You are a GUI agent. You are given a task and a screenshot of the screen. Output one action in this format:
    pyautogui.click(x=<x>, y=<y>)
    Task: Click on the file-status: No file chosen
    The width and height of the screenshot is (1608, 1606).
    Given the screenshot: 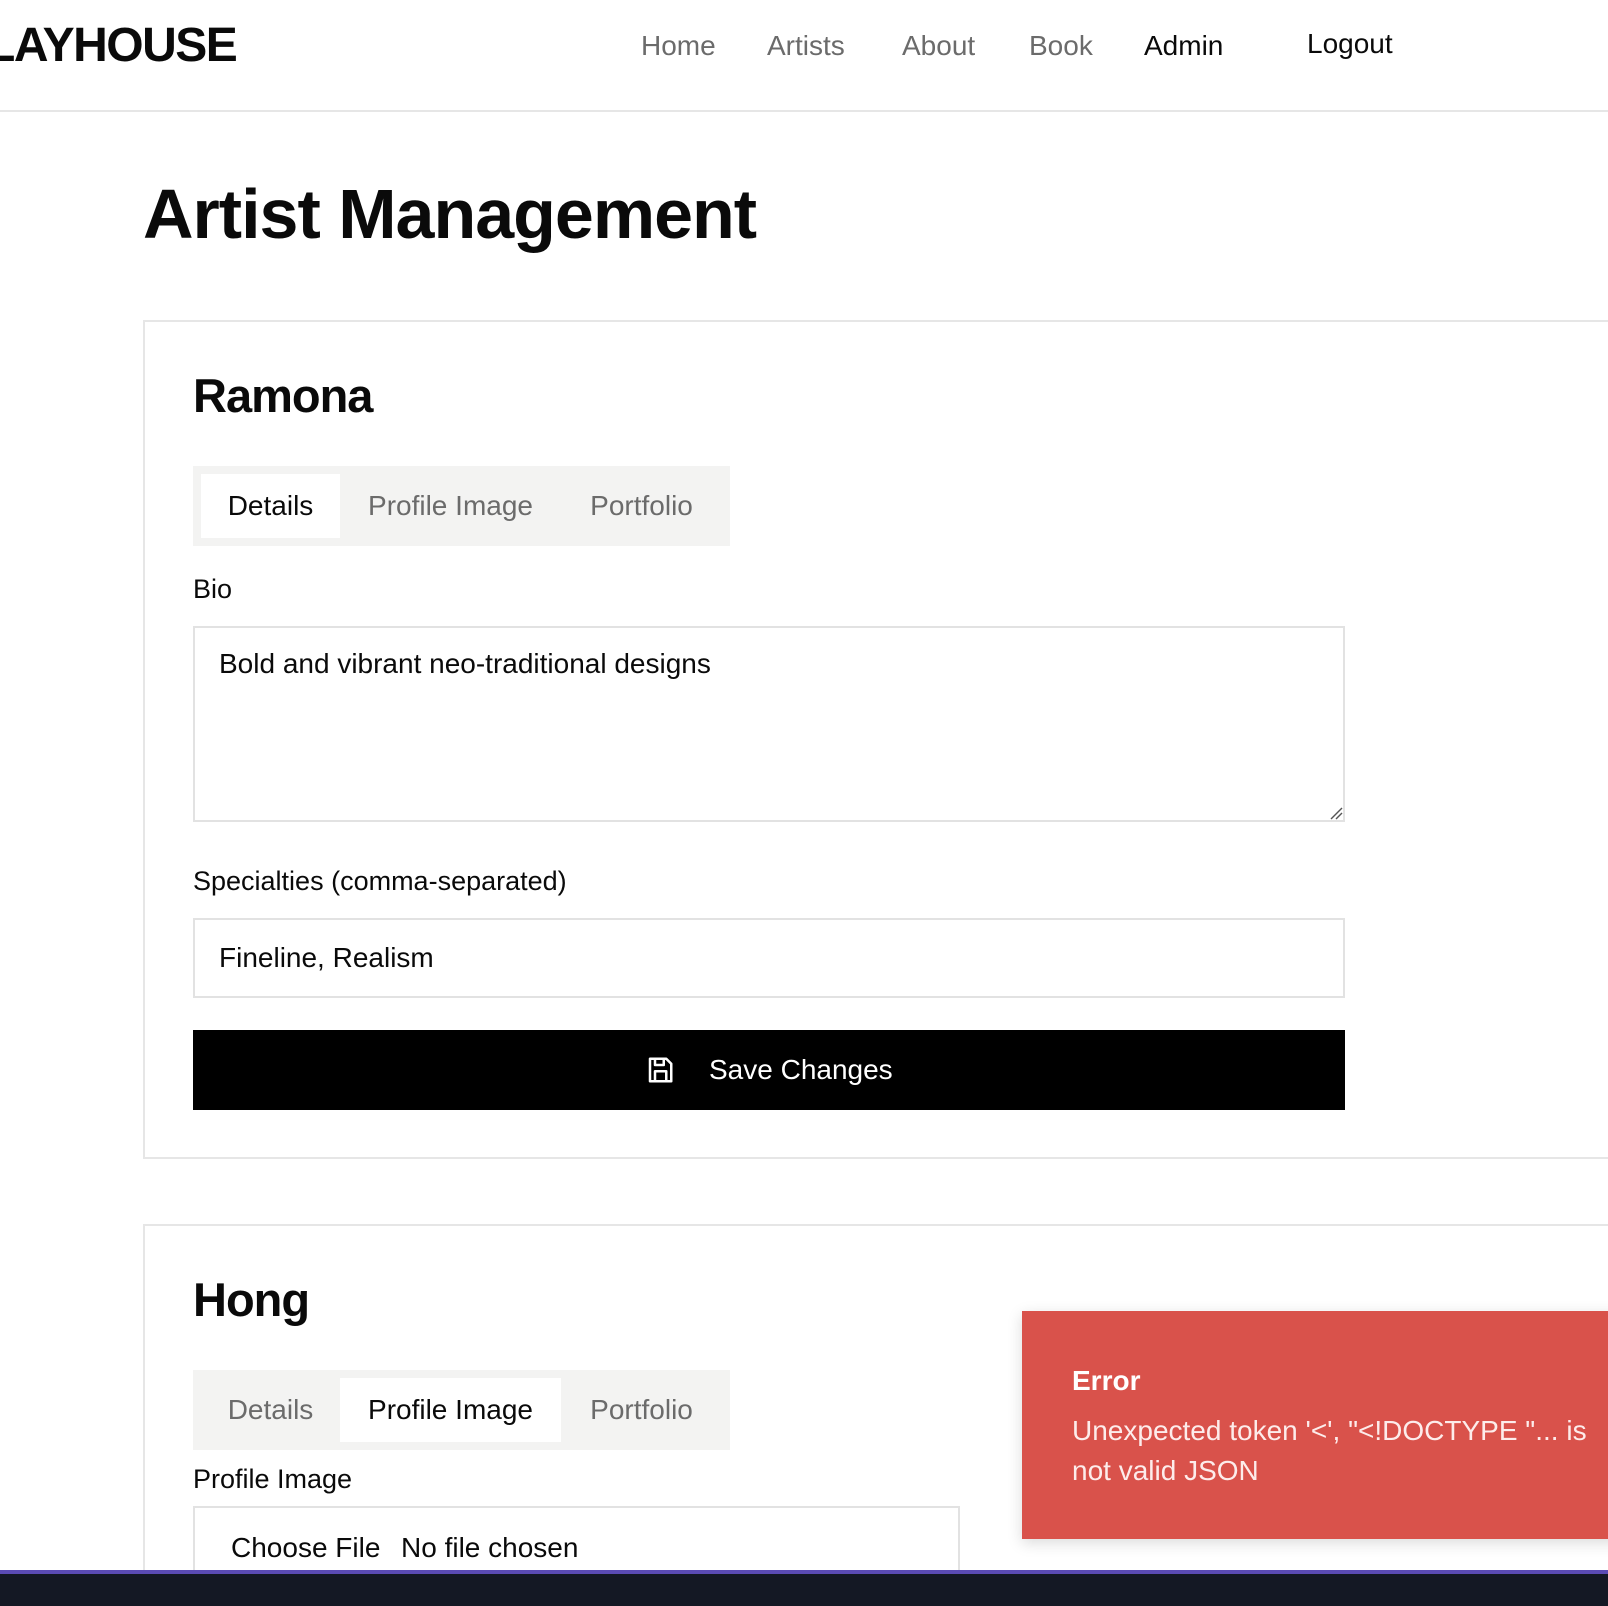 What is the action you would take?
    pyautogui.click(x=490, y=1547)
    